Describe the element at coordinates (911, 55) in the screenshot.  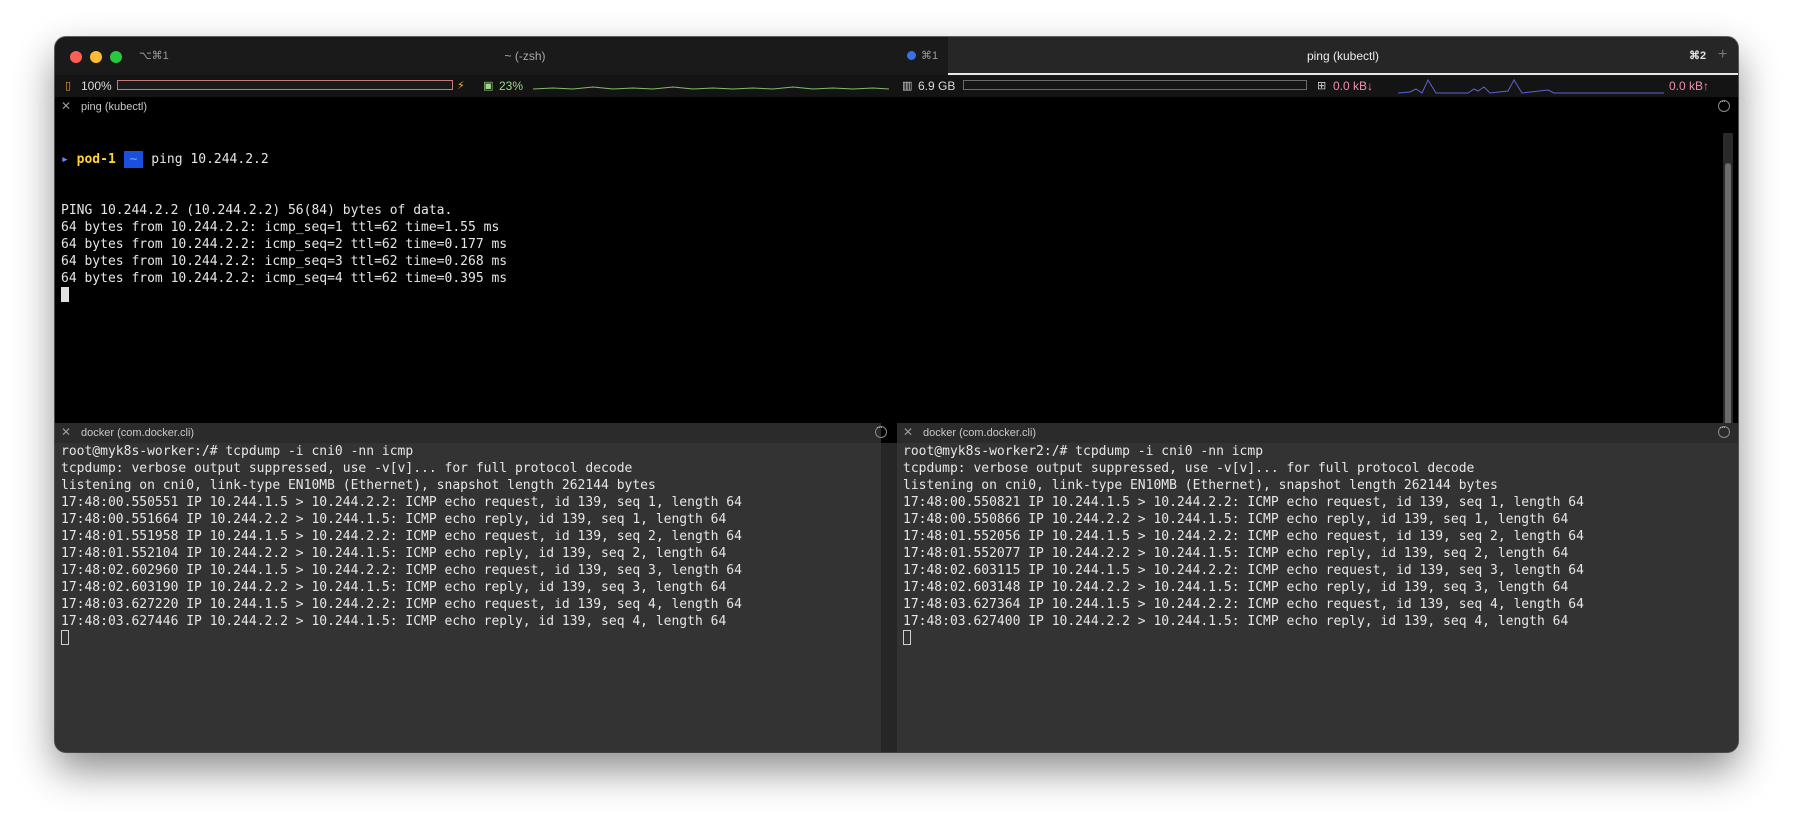
I see `activity-dot-icon` at that location.